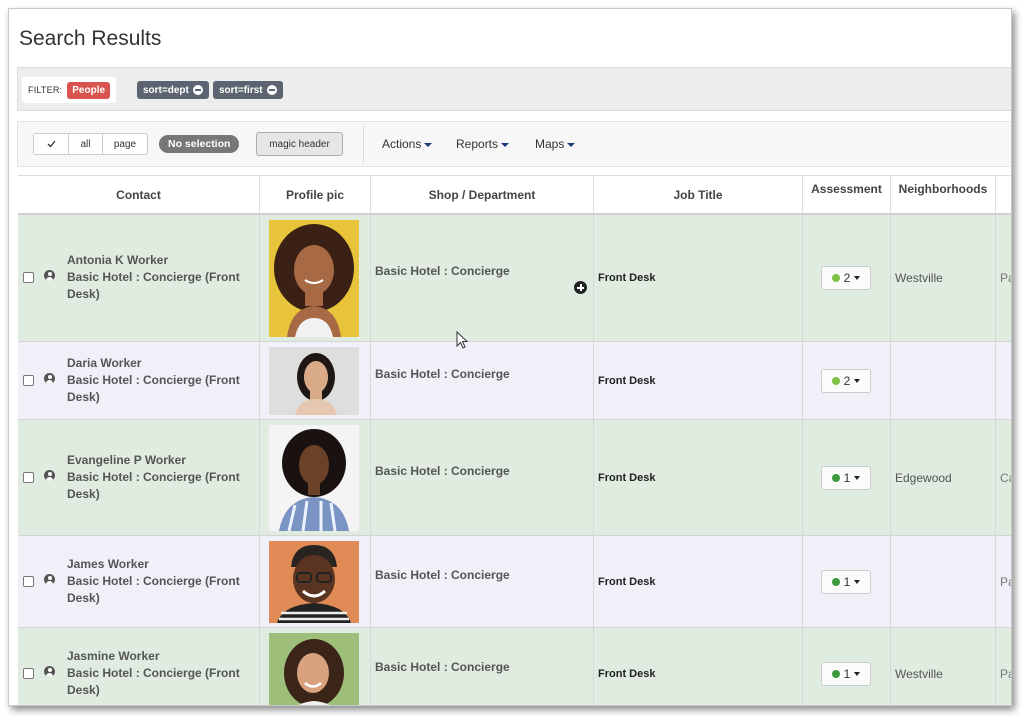 Image resolution: width=1024 pixels, height=717 pixels. Describe the element at coordinates (162, 564) in the screenshot. I see `contact-name: James Worker` at that location.